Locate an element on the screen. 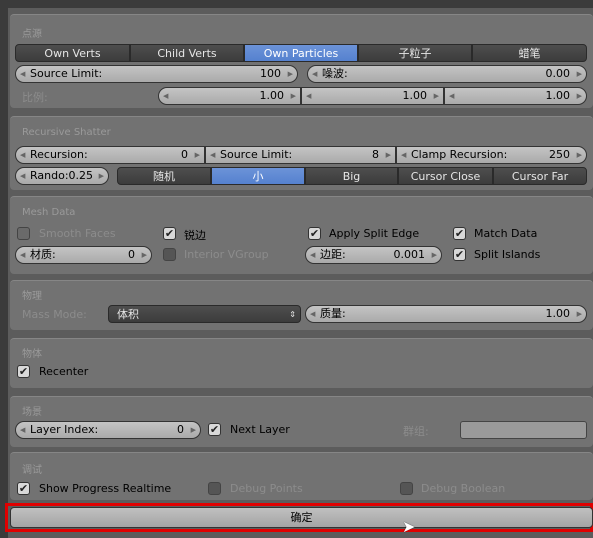  value: 0.001 is located at coordinates (409, 254).